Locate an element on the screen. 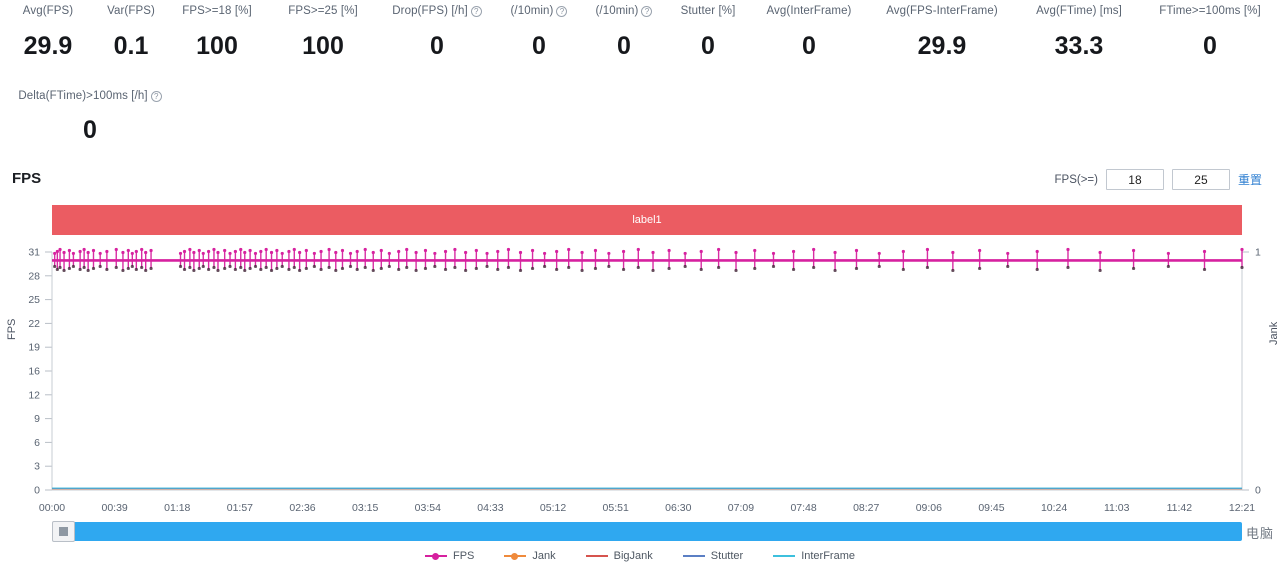 The height and width of the screenshot is (564, 1280). label-band: label1 is located at coordinates (647, 220).